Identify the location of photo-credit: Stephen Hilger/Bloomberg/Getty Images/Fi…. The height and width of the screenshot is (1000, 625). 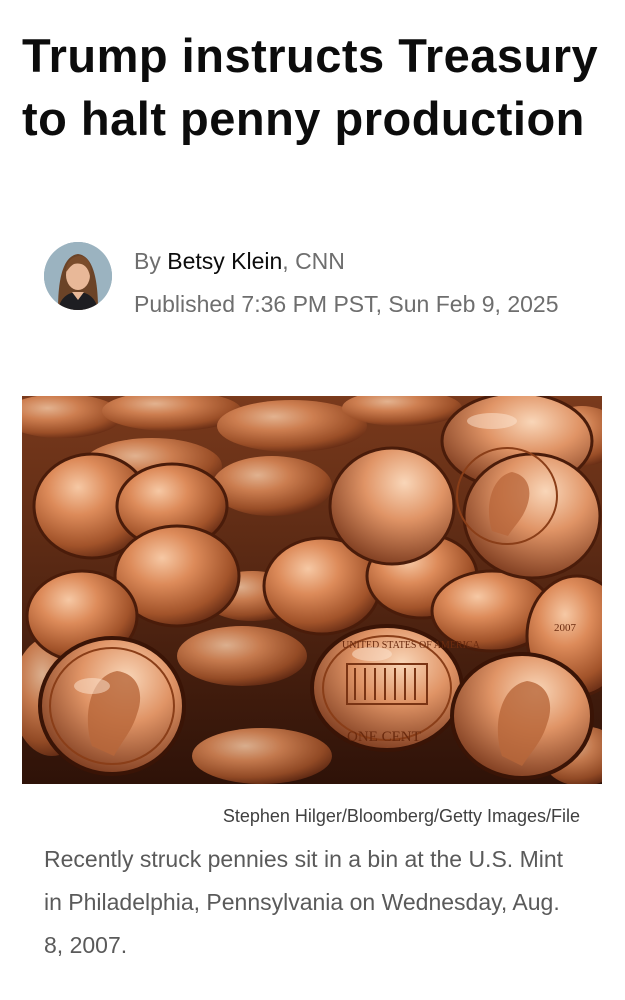
(401, 816).